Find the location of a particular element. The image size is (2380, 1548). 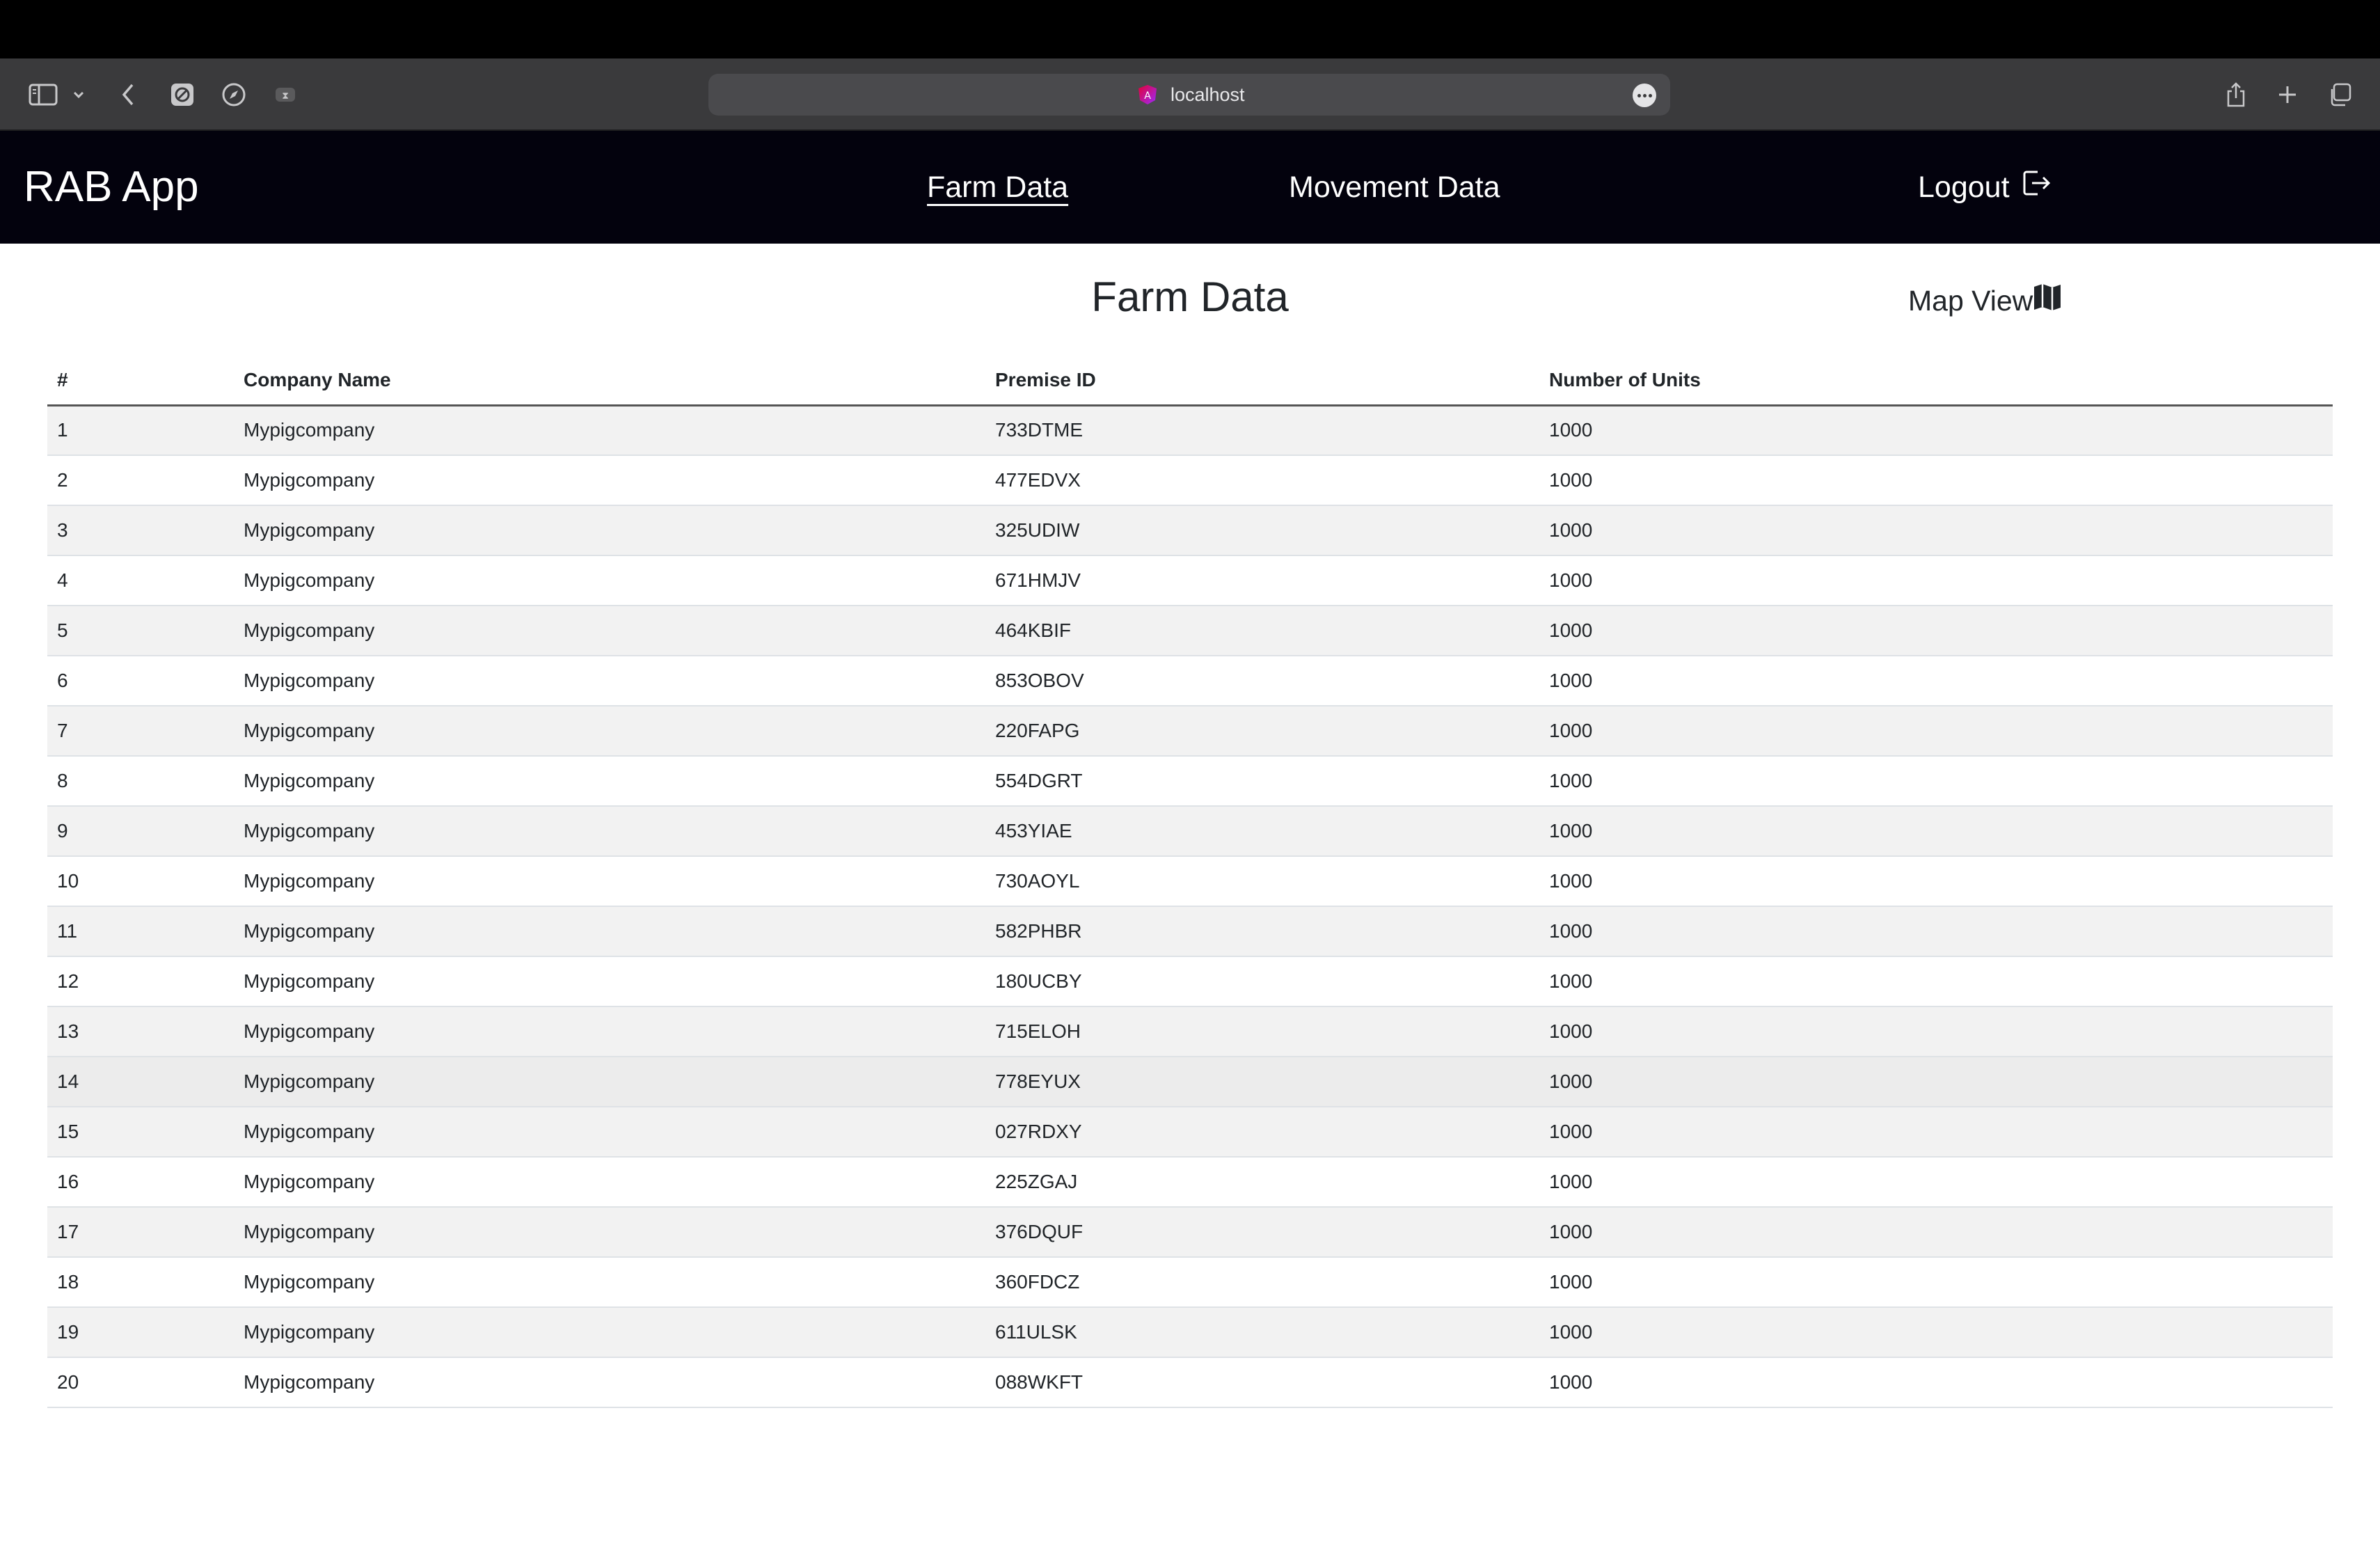

map-view-label: Map View is located at coordinates (1970, 300).